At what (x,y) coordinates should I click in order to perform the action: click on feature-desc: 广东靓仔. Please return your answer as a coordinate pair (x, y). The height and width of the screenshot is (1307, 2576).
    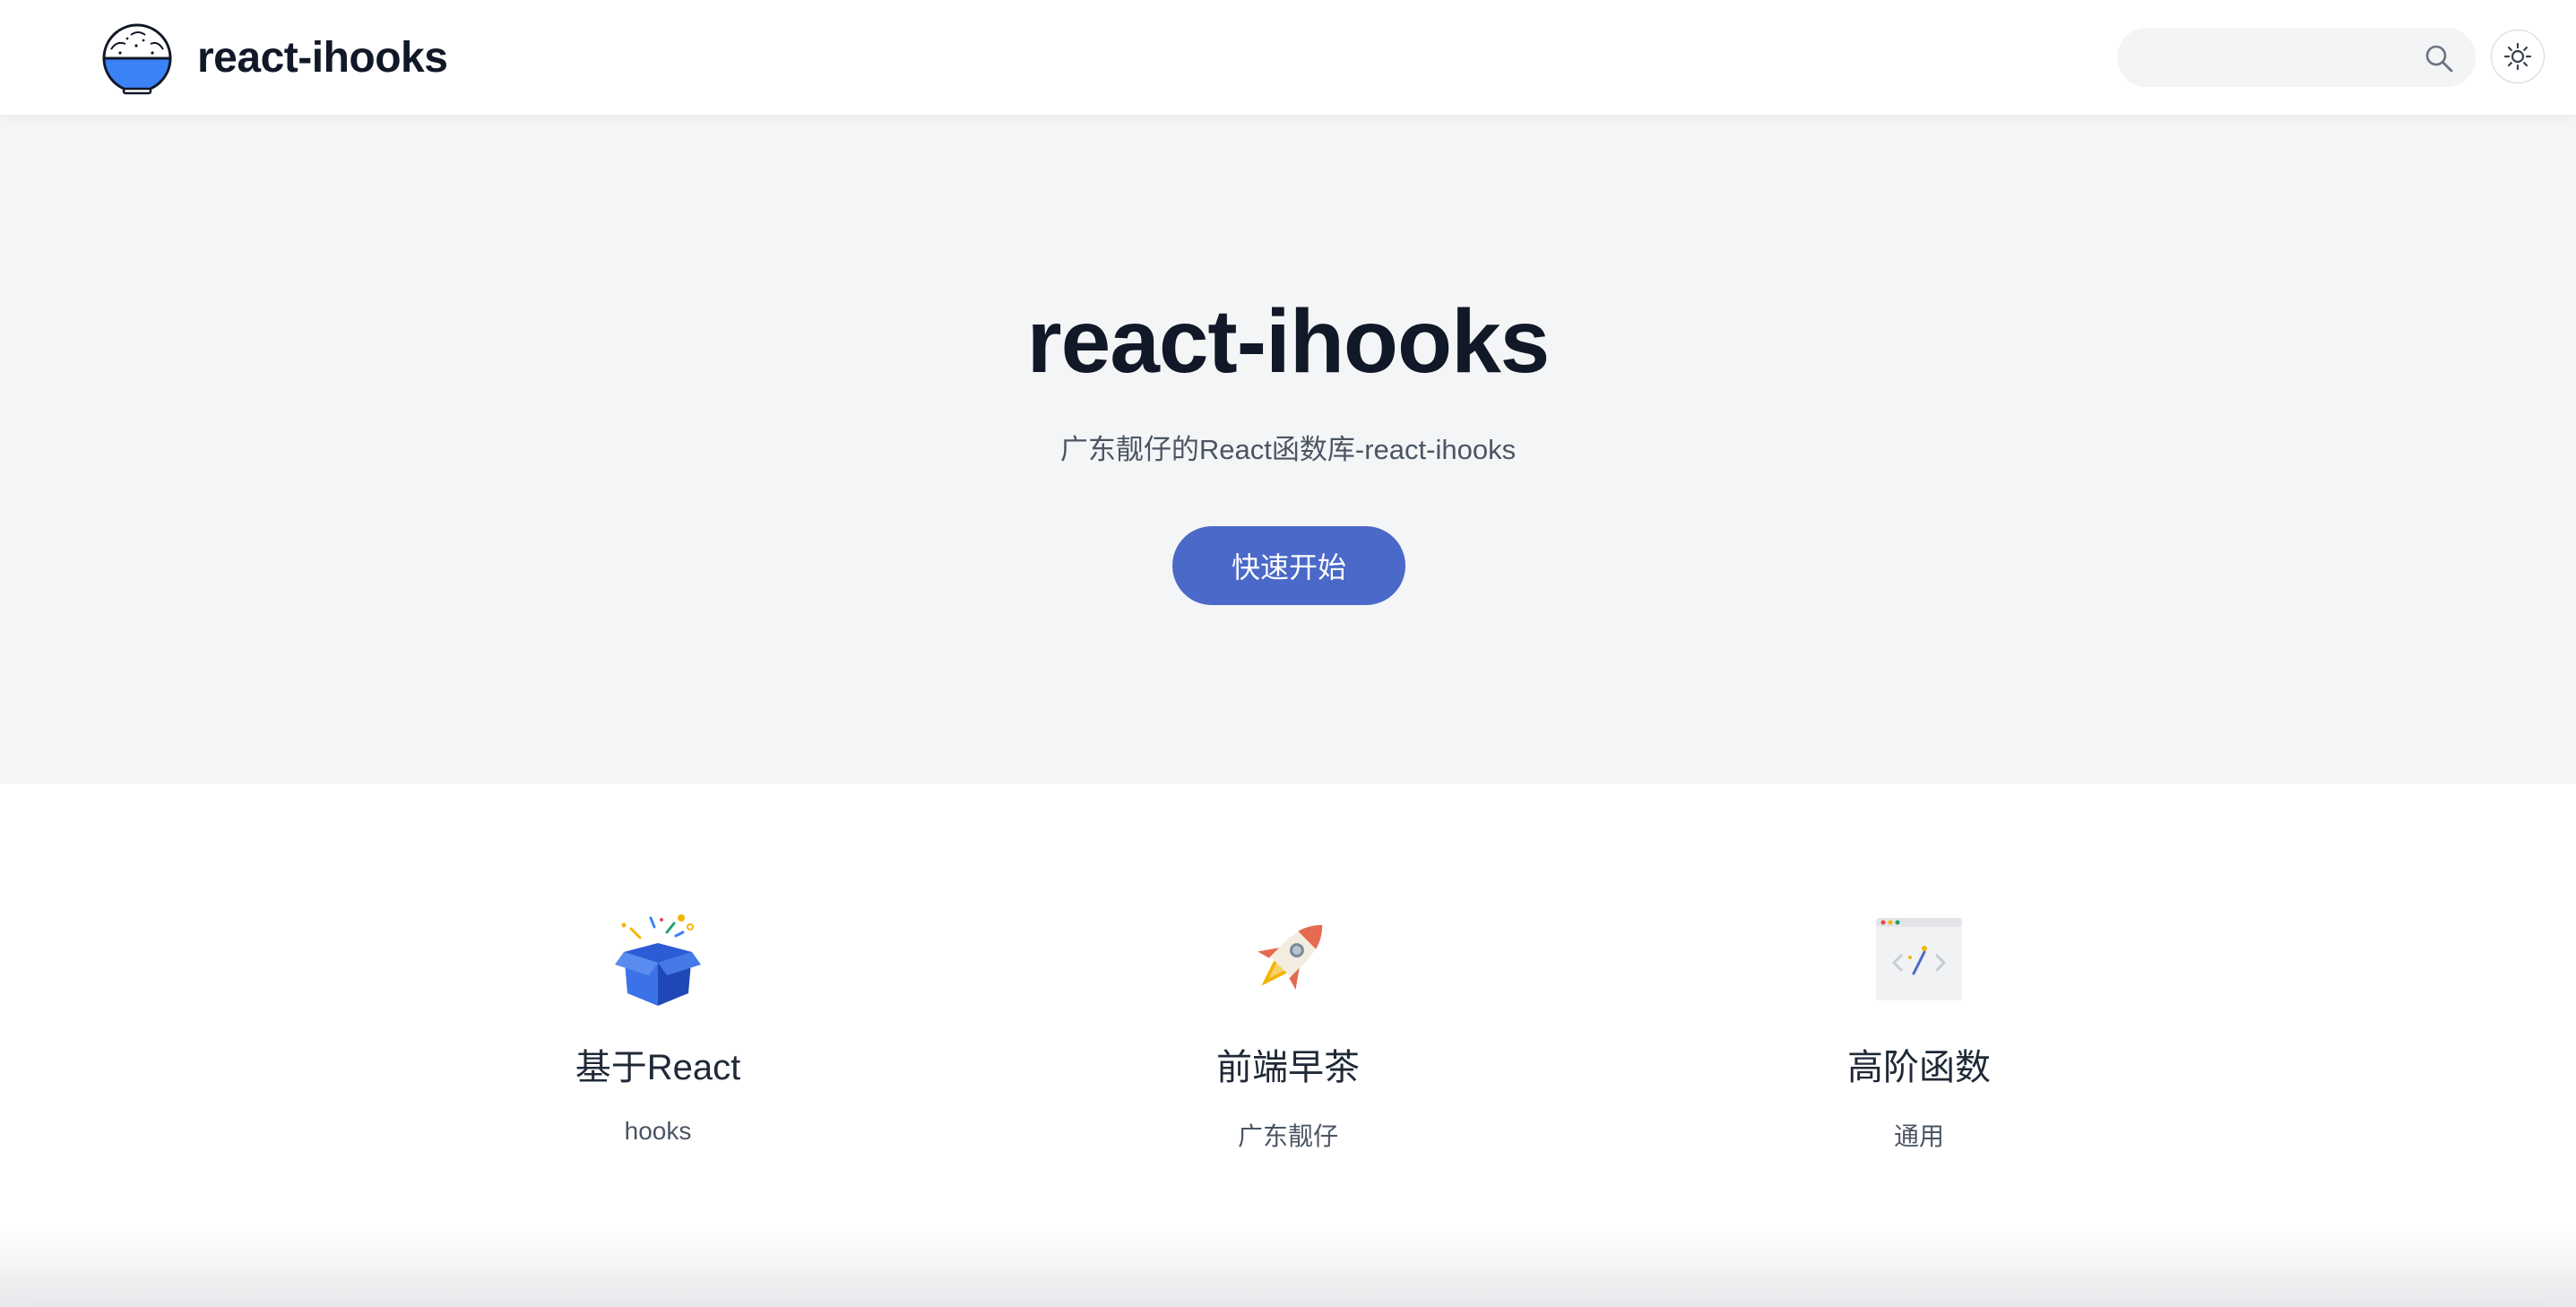
    Looking at the image, I should click on (1287, 1136).